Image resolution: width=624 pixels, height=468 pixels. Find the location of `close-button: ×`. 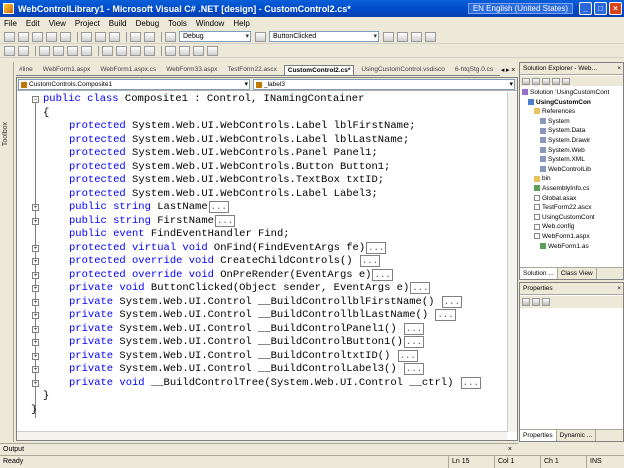

close-button: × is located at coordinates (615, 8).